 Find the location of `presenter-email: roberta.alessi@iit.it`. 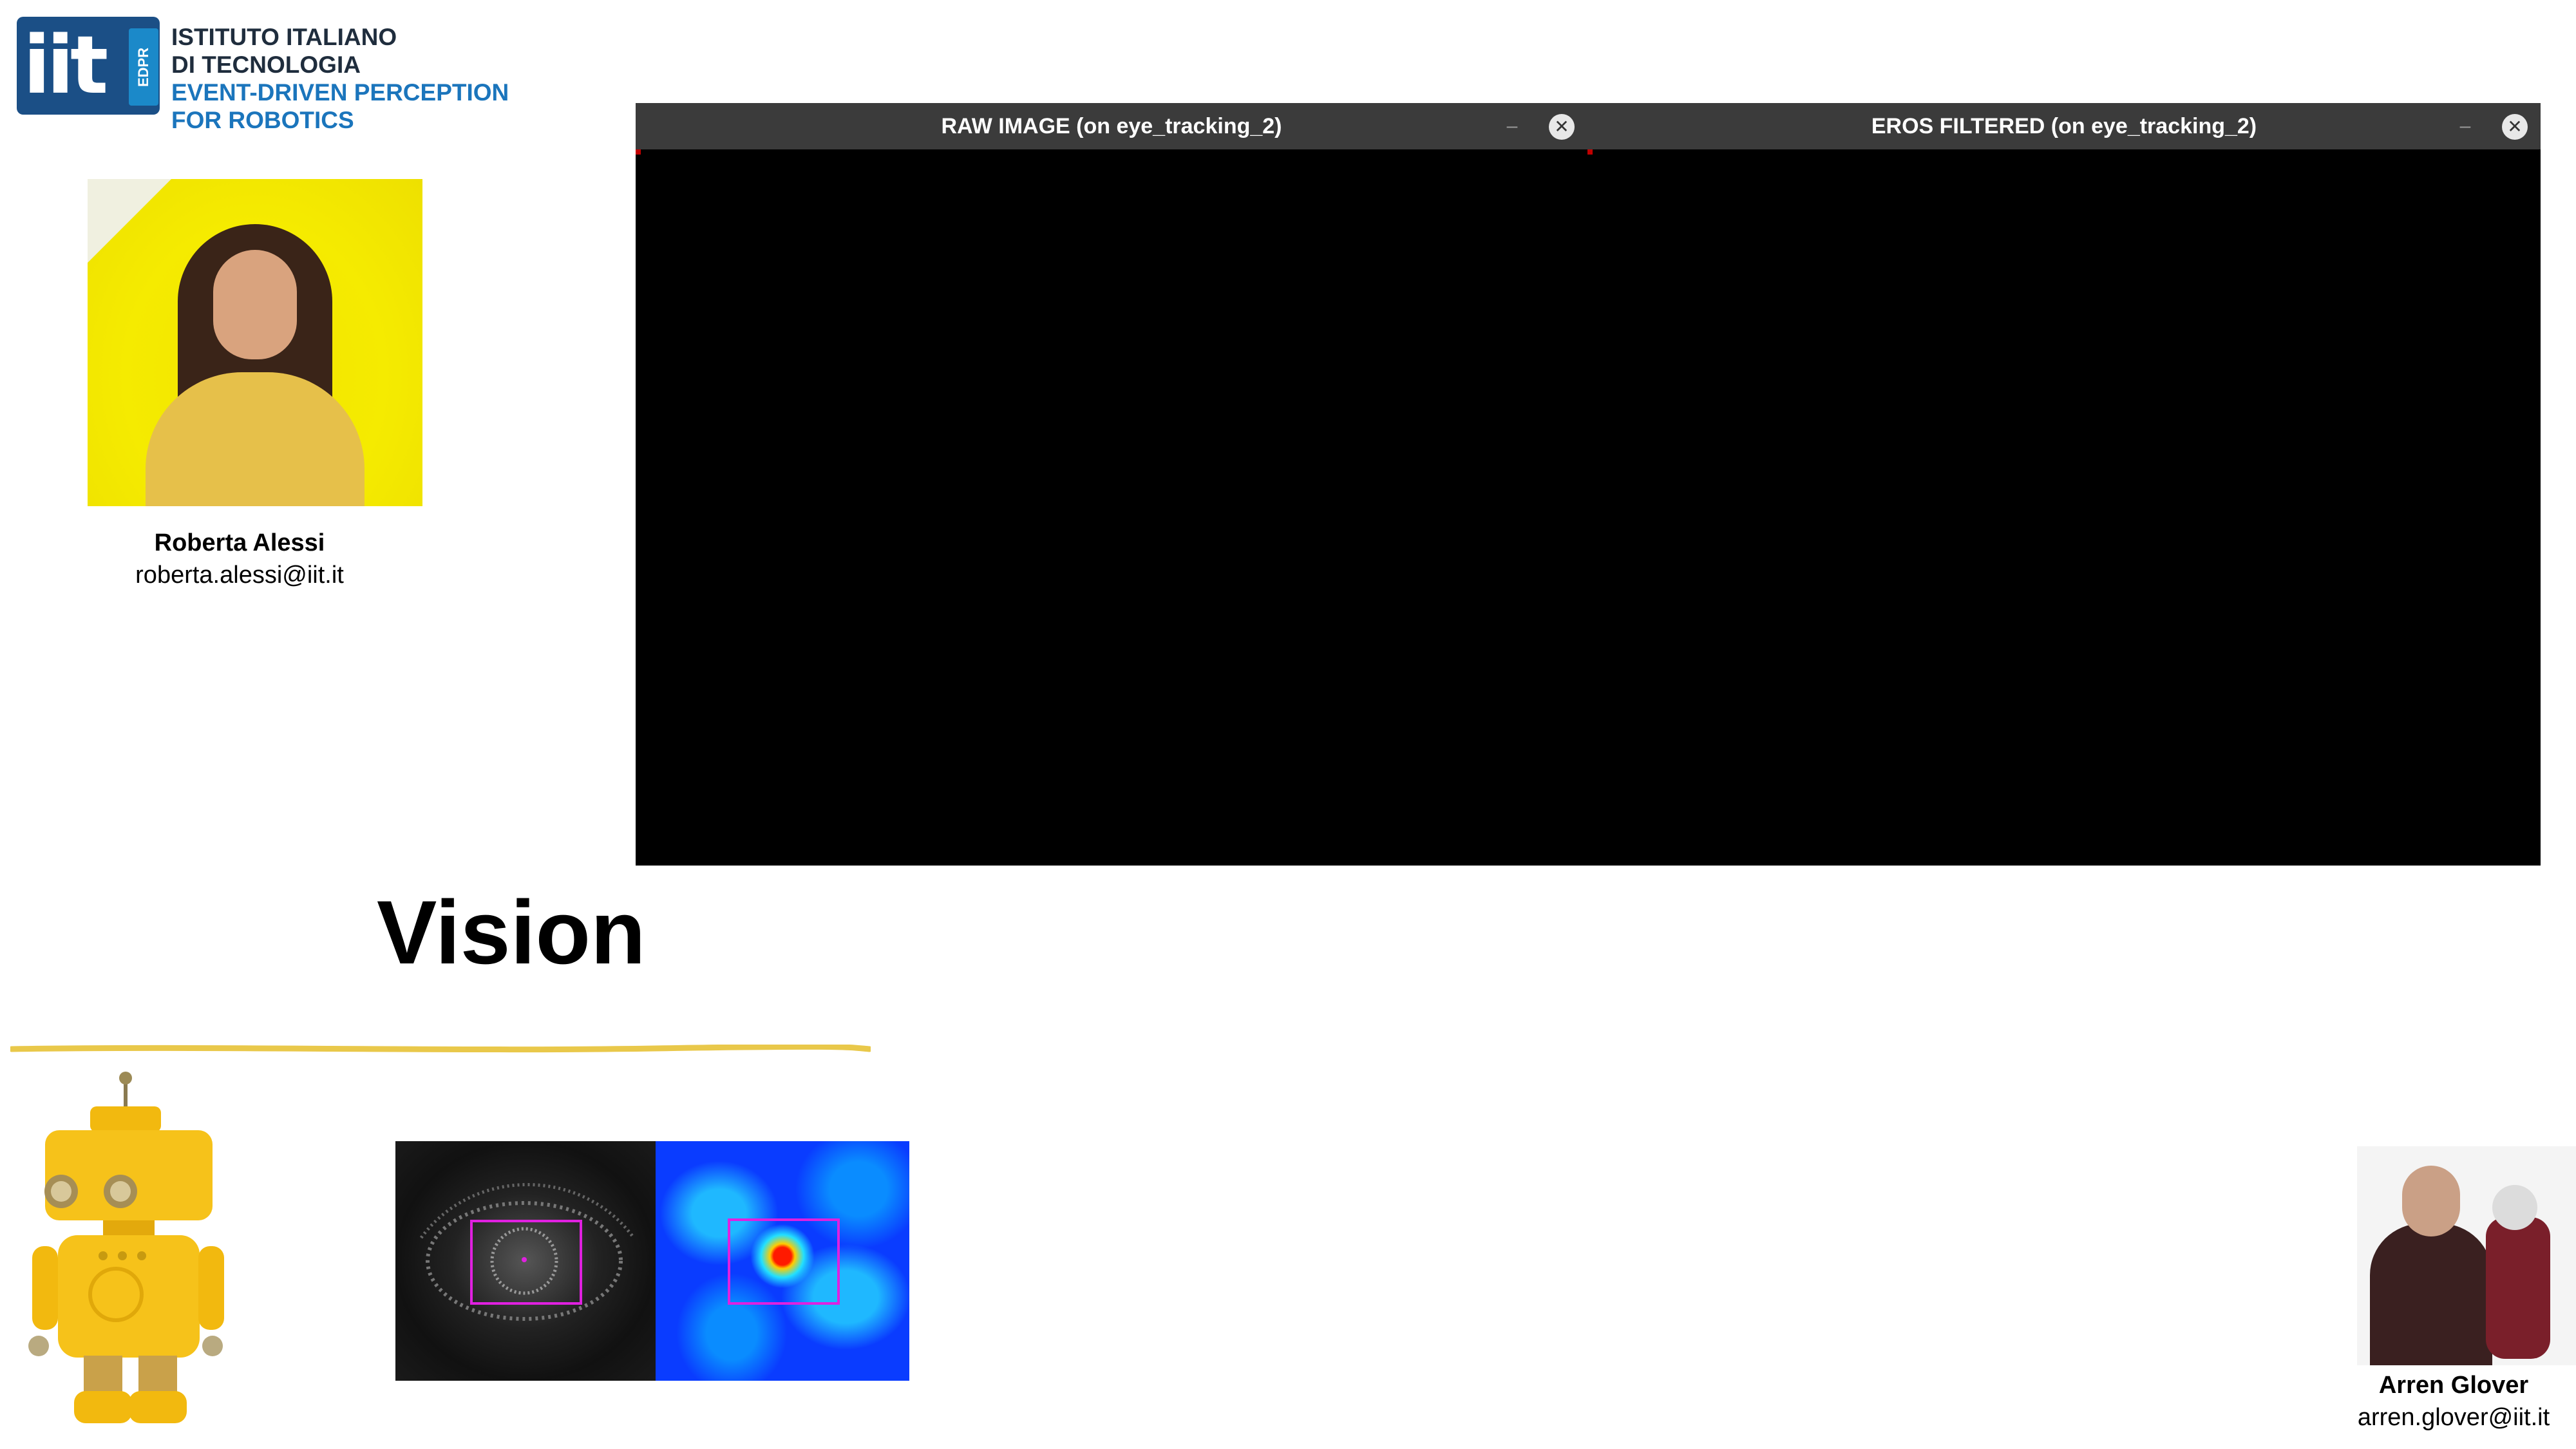

presenter-email: roberta.alessi@iit.it is located at coordinates (240, 575).